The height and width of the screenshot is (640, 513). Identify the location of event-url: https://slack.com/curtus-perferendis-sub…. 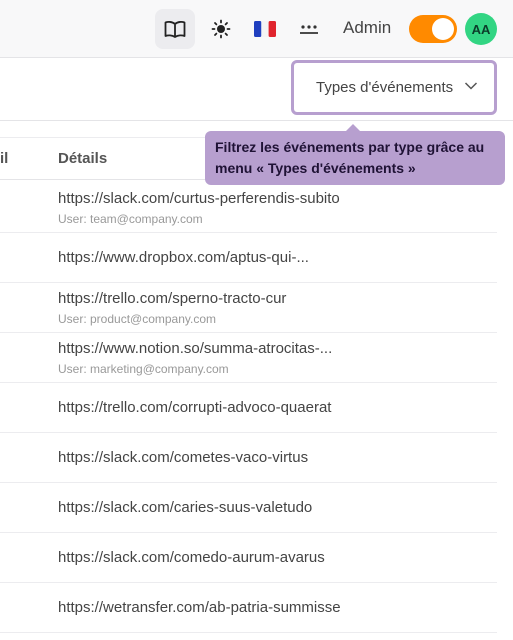
(199, 198).